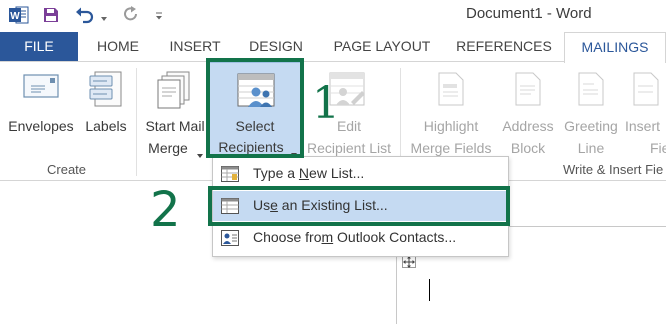 This screenshot has height=324, width=666. Describe the element at coordinates (276, 46) in the screenshot. I see `tab-design: DESIGN` at that location.